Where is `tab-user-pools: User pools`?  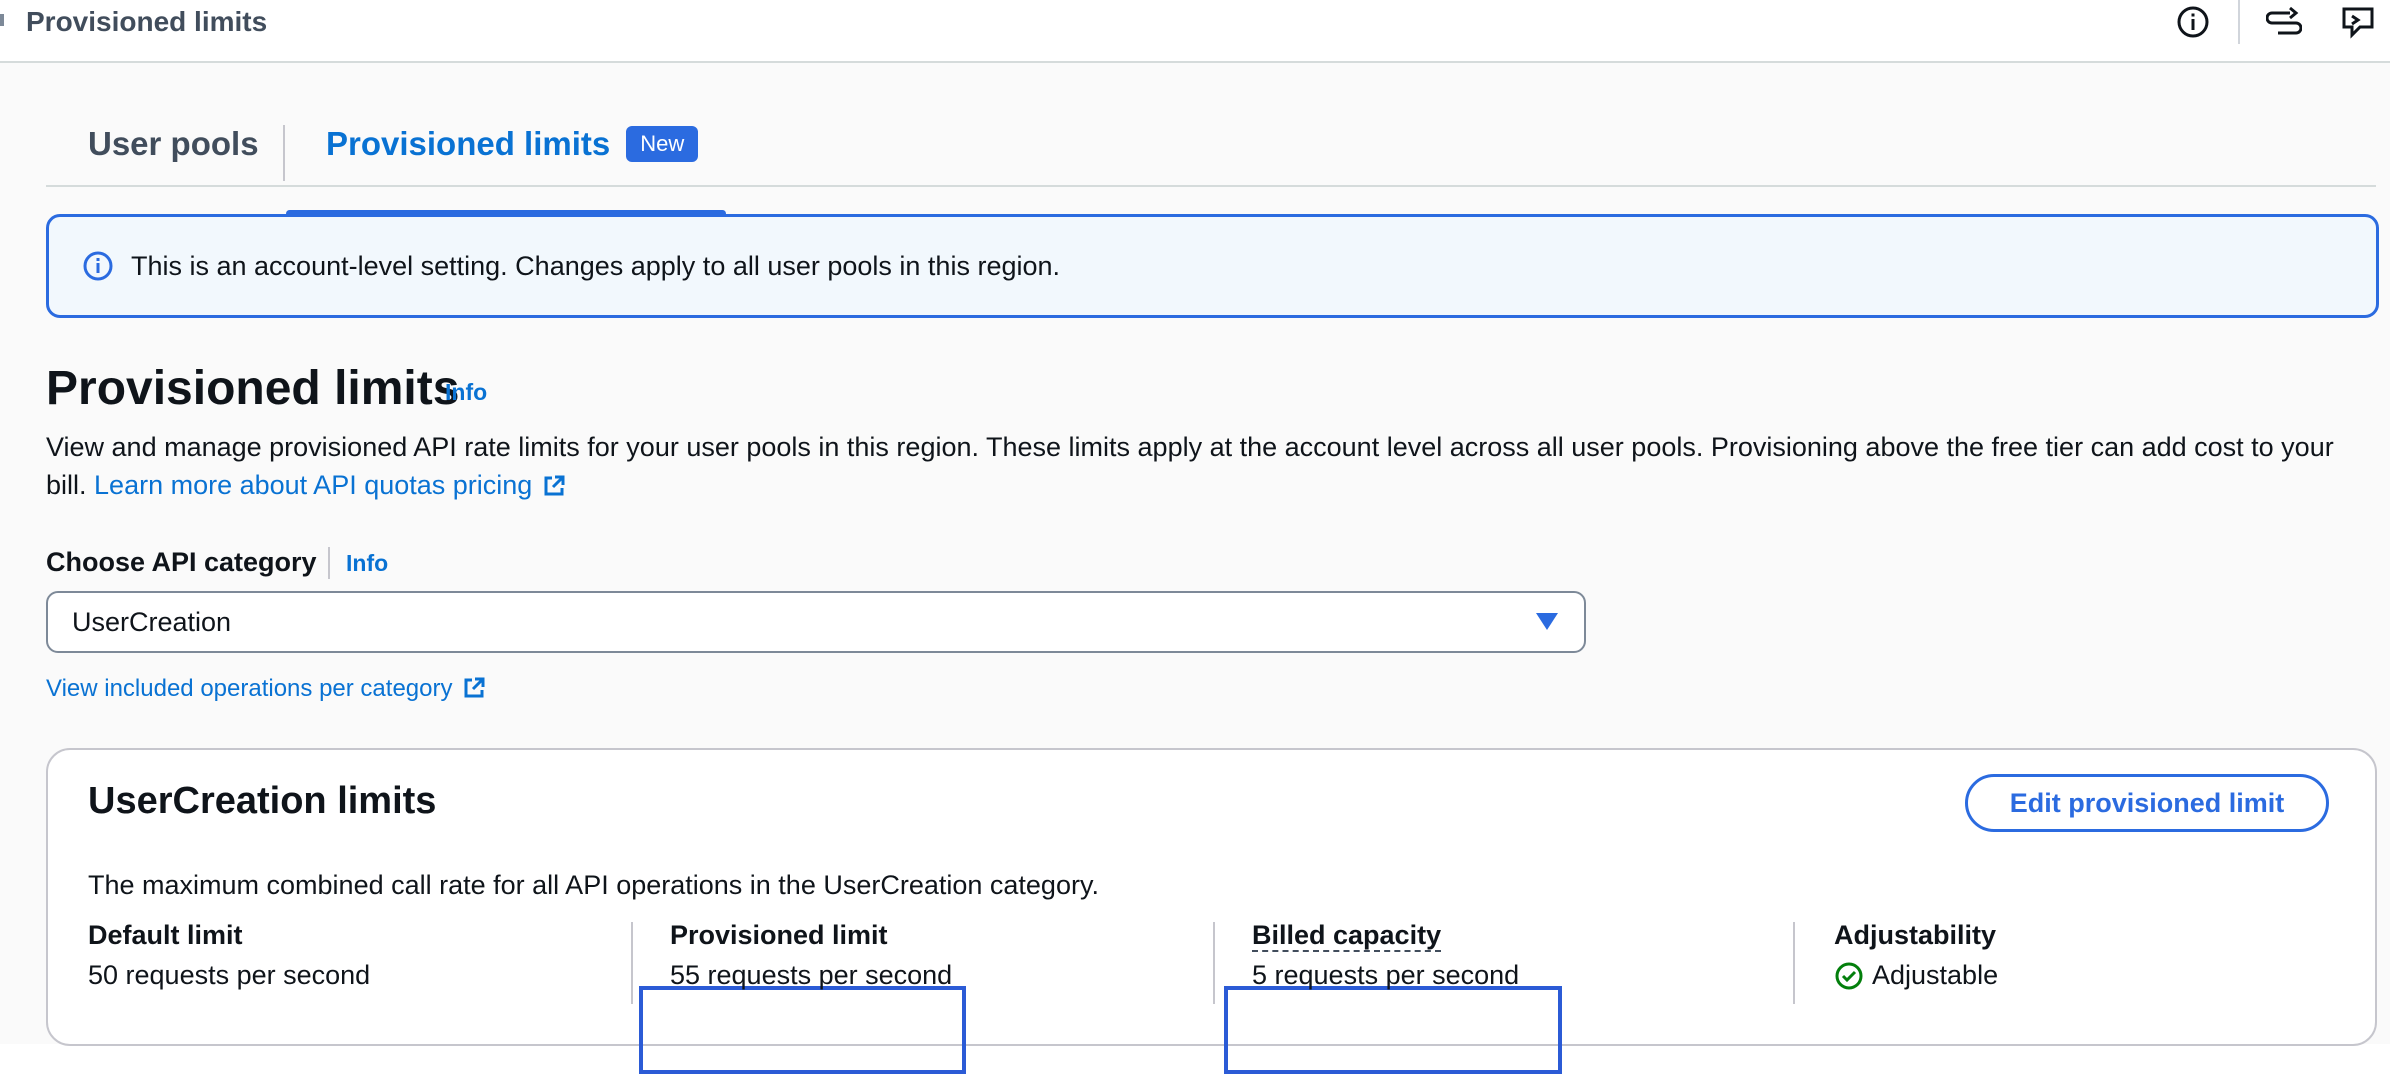
tab-user-pools: User pools is located at coordinates (173, 144).